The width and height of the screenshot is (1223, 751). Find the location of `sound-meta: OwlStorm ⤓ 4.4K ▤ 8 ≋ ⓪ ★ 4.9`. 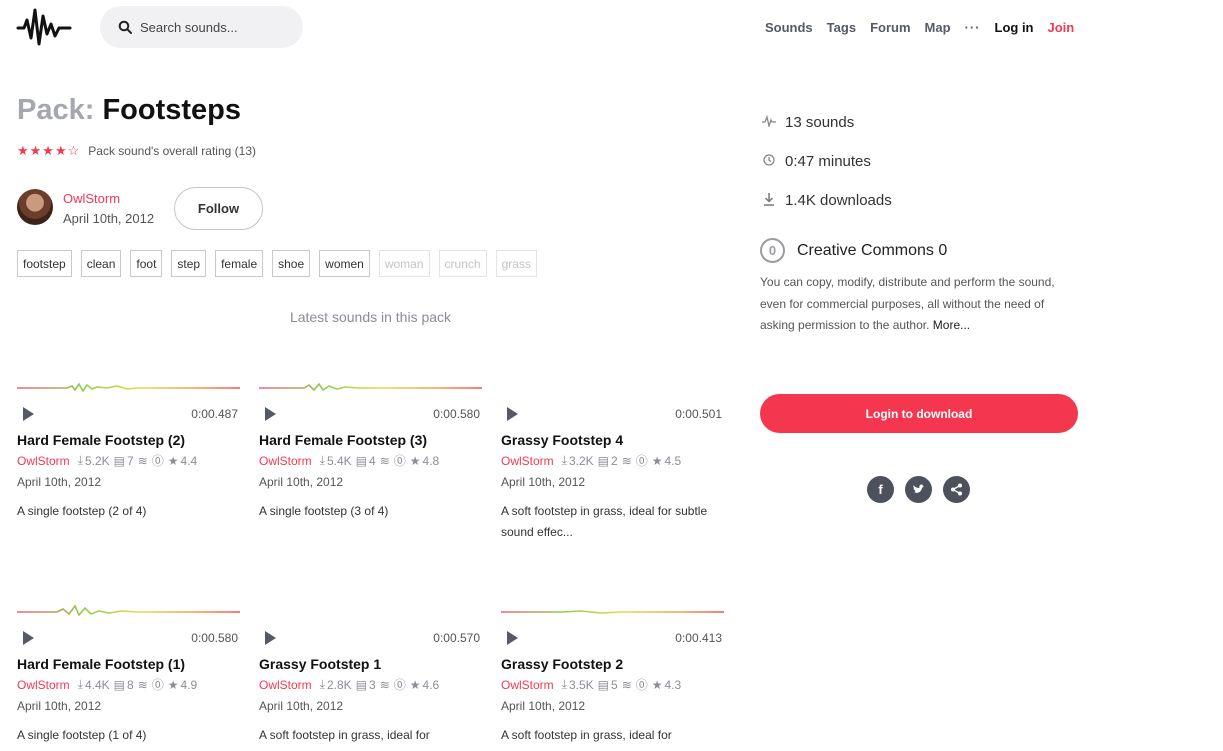

sound-meta: OwlStorm ⤓ 4.4K ▤ 8 ≋ ⓪ ★ 4.9 is located at coordinates (128, 684).